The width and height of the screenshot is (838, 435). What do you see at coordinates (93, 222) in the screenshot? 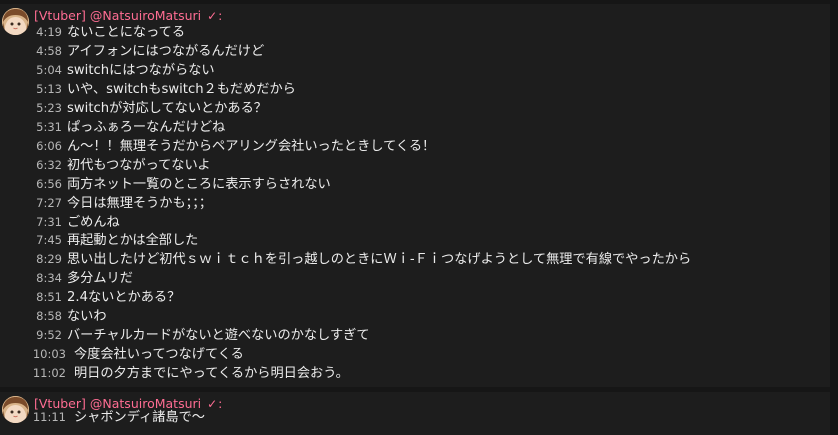
I see `message-text: ごめんね` at bounding box center [93, 222].